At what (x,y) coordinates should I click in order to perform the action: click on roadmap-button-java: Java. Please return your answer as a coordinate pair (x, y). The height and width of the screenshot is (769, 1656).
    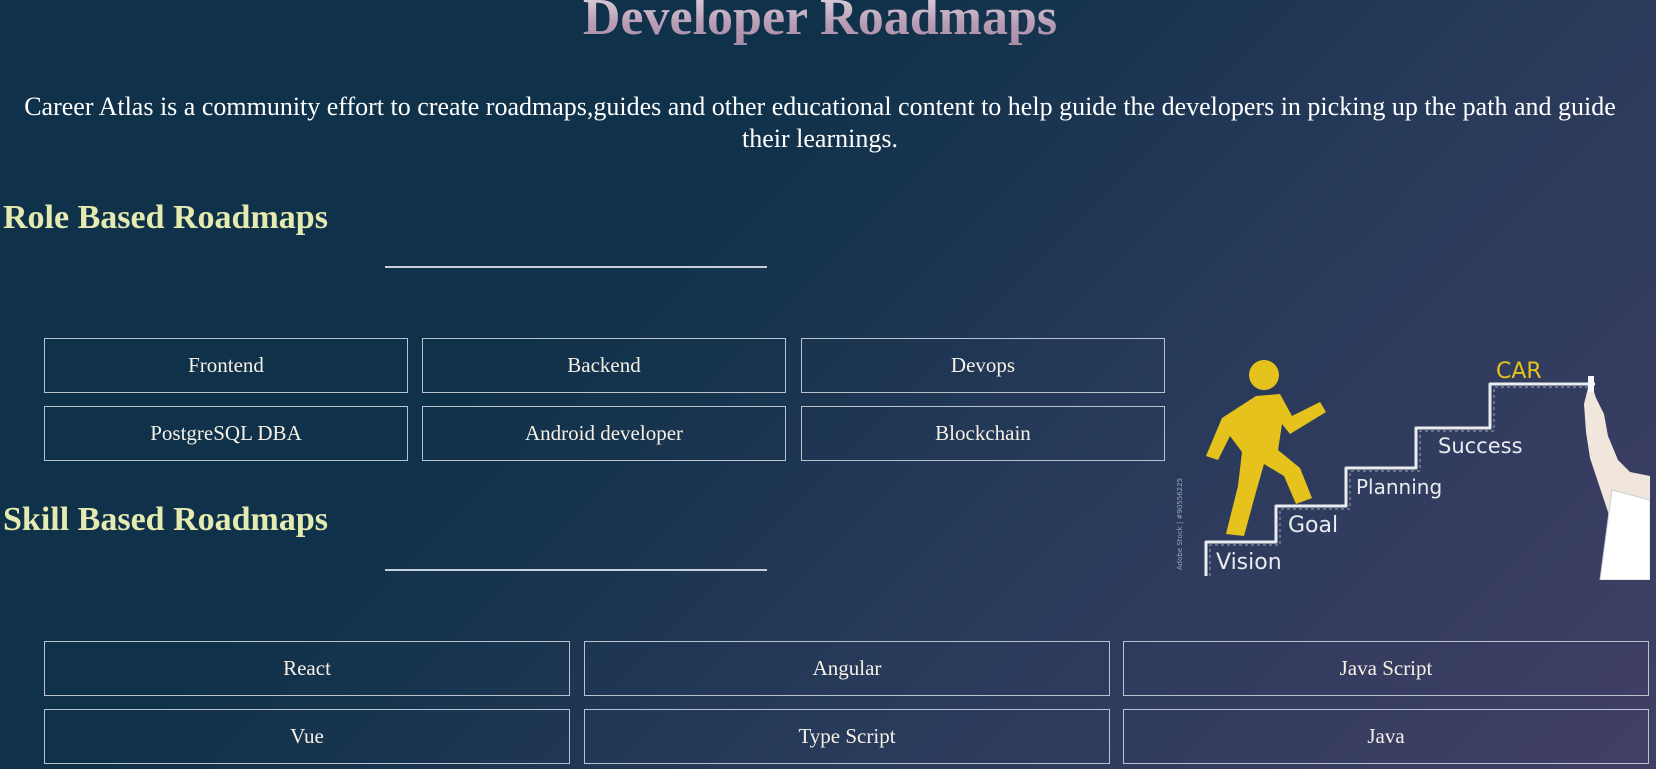
    Looking at the image, I should click on (1386, 736).